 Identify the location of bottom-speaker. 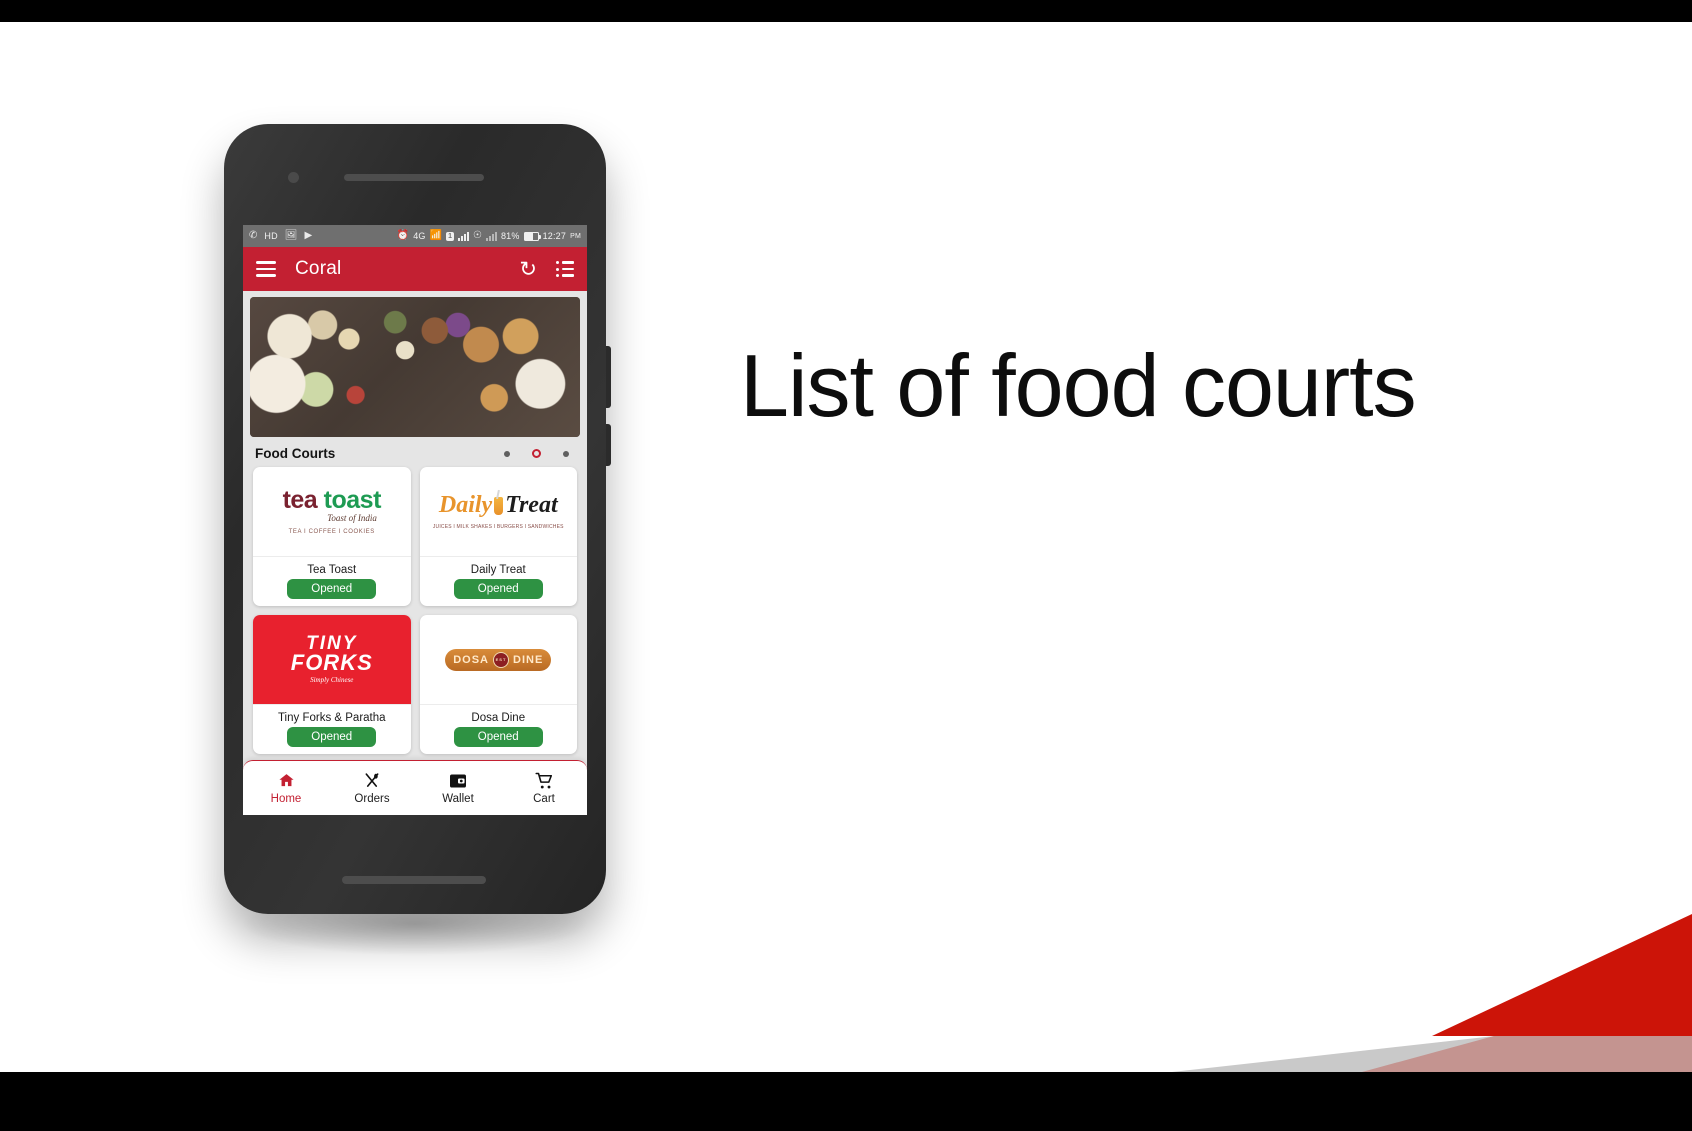
(414, 880).